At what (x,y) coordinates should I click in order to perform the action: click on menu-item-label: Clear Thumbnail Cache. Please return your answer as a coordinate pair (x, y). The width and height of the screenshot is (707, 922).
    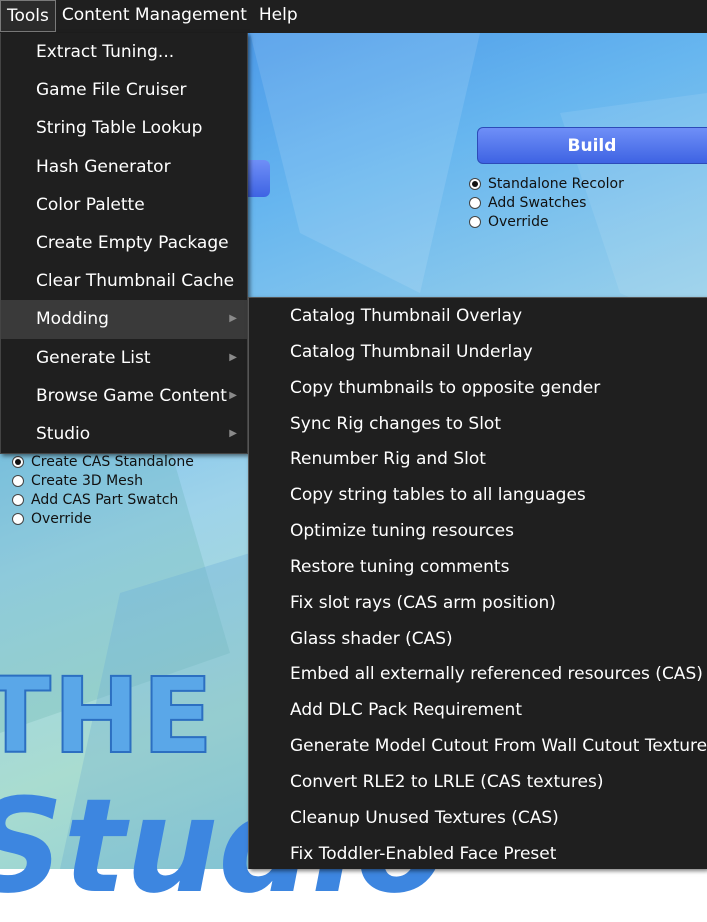
    Looking at the image, I should click on (135, 281).